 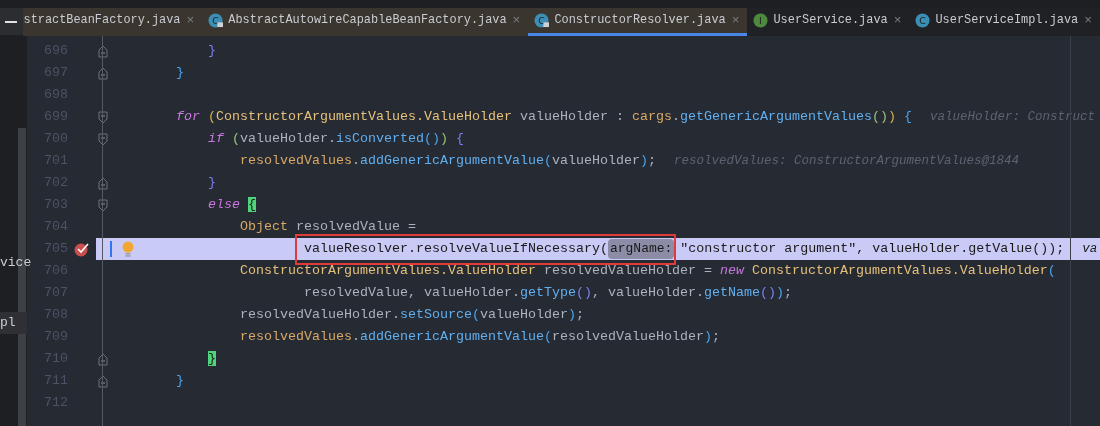 What do you see at coordinates (480, 337) in the screenshot?
I see `code-text: resolvedValues.addGenericArgumentValue(resolvedValueHolder);` at bounding box center [480, 337].